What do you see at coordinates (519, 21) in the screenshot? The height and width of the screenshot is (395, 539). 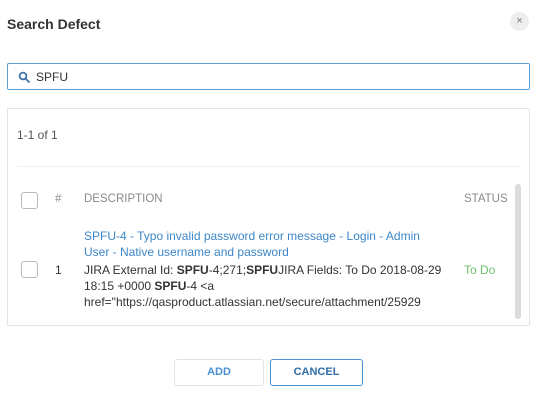 I see `close-icon: ×` at bounding box center [519, 21].